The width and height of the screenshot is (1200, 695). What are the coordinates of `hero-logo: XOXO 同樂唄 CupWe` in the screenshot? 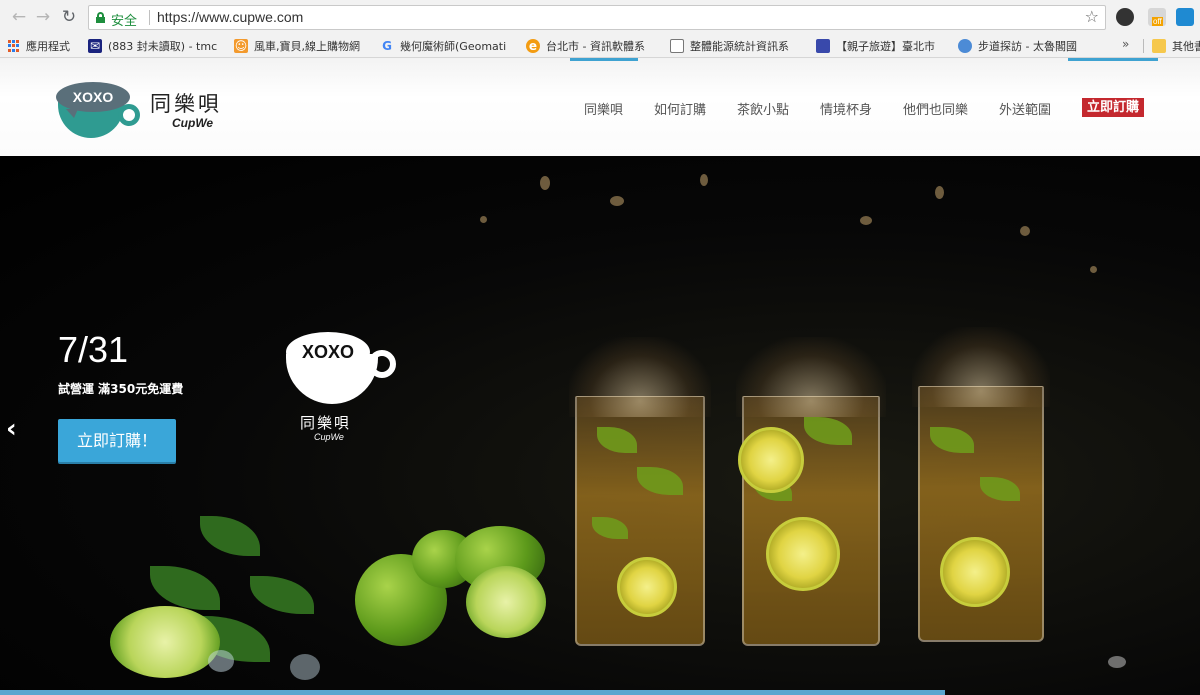 It's located at (342, 386).